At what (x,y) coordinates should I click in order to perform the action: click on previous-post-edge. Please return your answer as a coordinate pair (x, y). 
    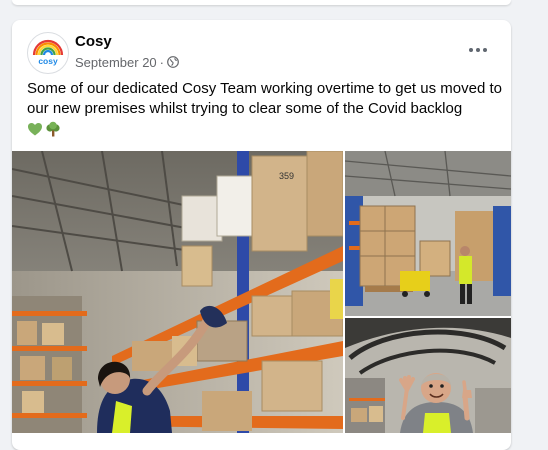
    Looking at the image, I should click on (261, 2).